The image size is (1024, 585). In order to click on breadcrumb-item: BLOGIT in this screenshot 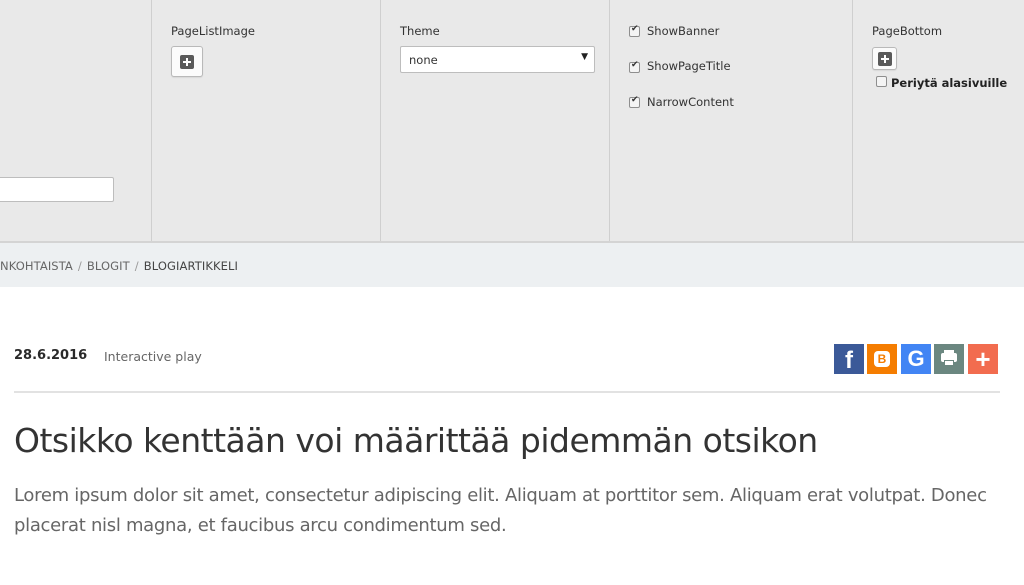, I will do `click(108, 266)`.